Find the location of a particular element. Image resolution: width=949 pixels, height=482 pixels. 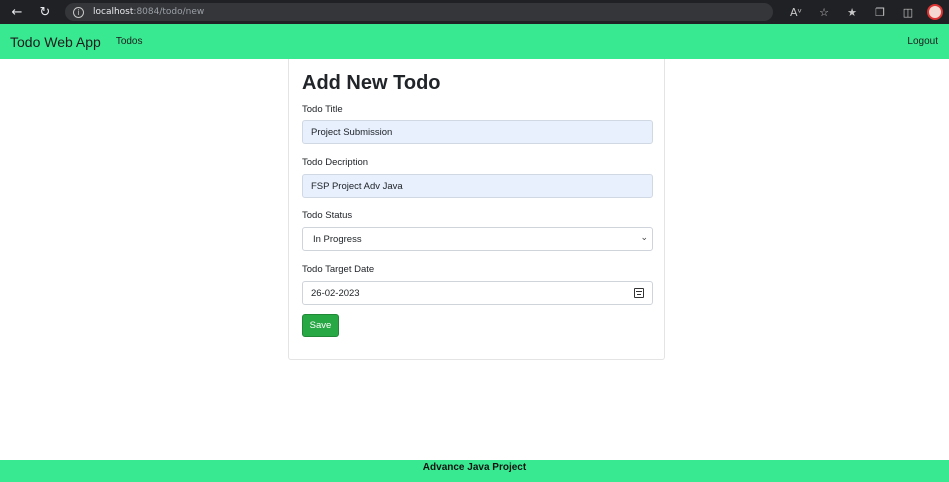

app-navbar: Todo Web App Todos Logout is located at coordinates (474, 41).